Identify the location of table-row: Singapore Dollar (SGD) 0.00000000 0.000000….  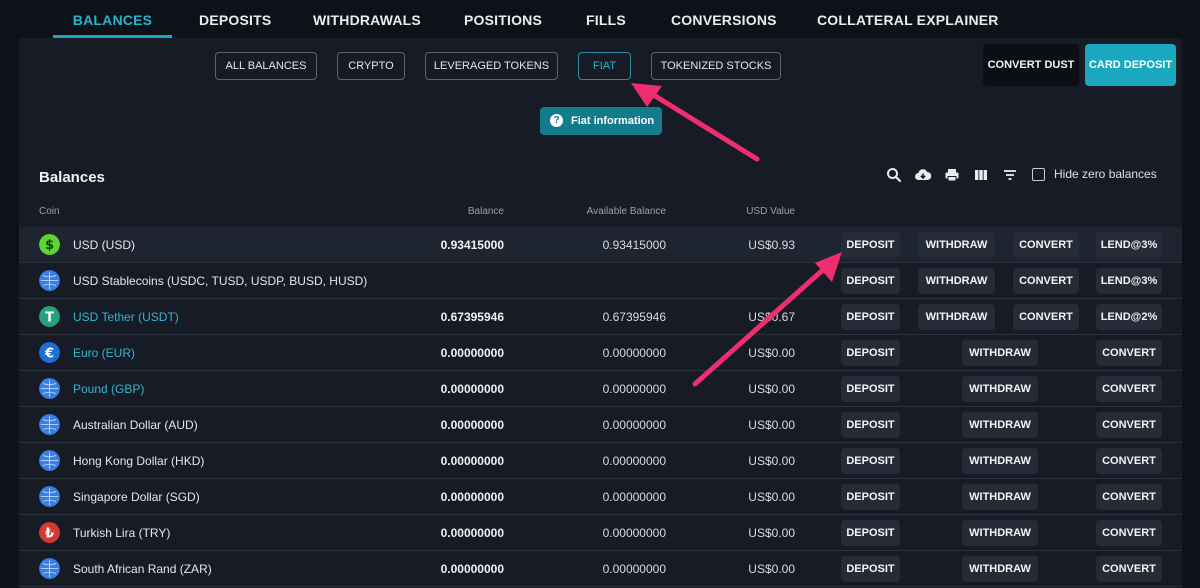
(600, 497).